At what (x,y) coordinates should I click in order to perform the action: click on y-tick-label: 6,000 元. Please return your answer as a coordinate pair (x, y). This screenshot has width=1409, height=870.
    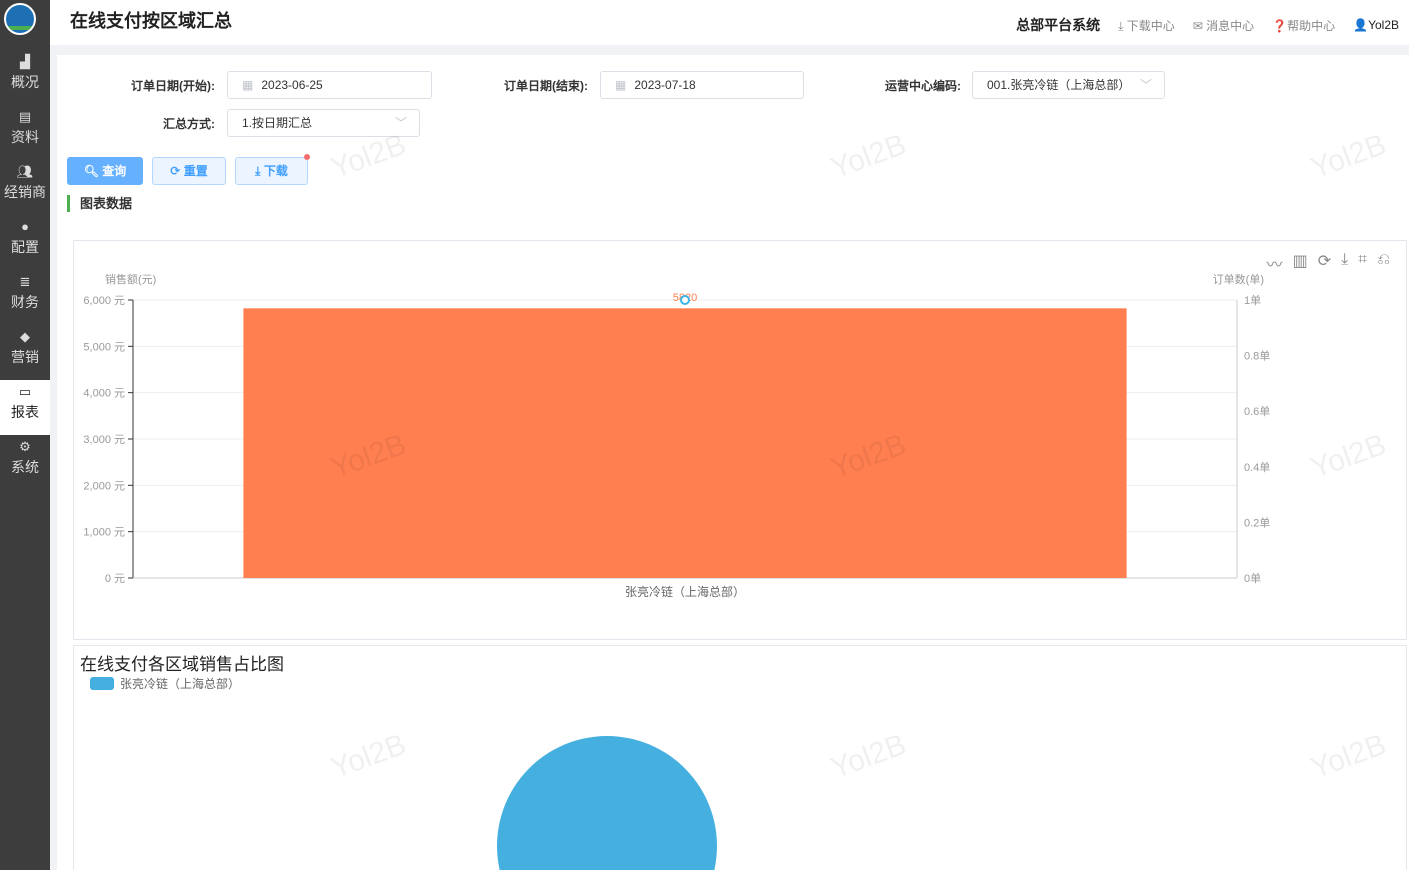
    Looking at the image, I should click on (104, 301).